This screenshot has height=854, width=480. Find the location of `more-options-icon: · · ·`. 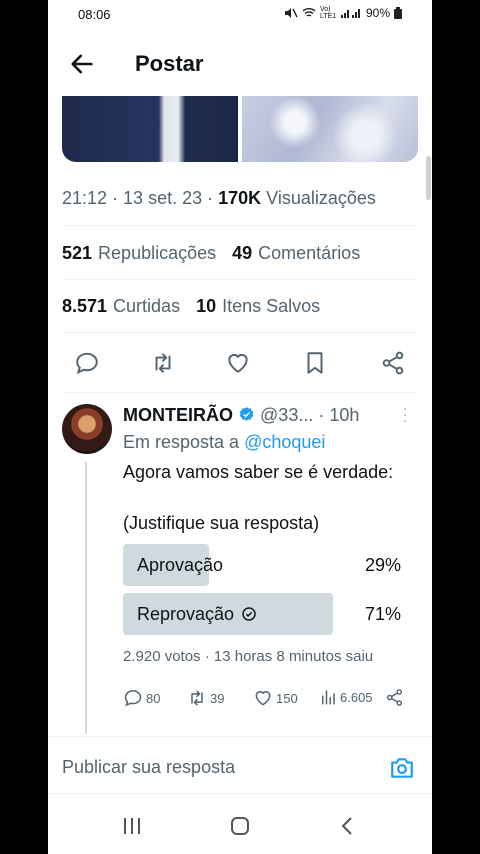

more-options-icon: · · · is located at coordinates (405, 414).